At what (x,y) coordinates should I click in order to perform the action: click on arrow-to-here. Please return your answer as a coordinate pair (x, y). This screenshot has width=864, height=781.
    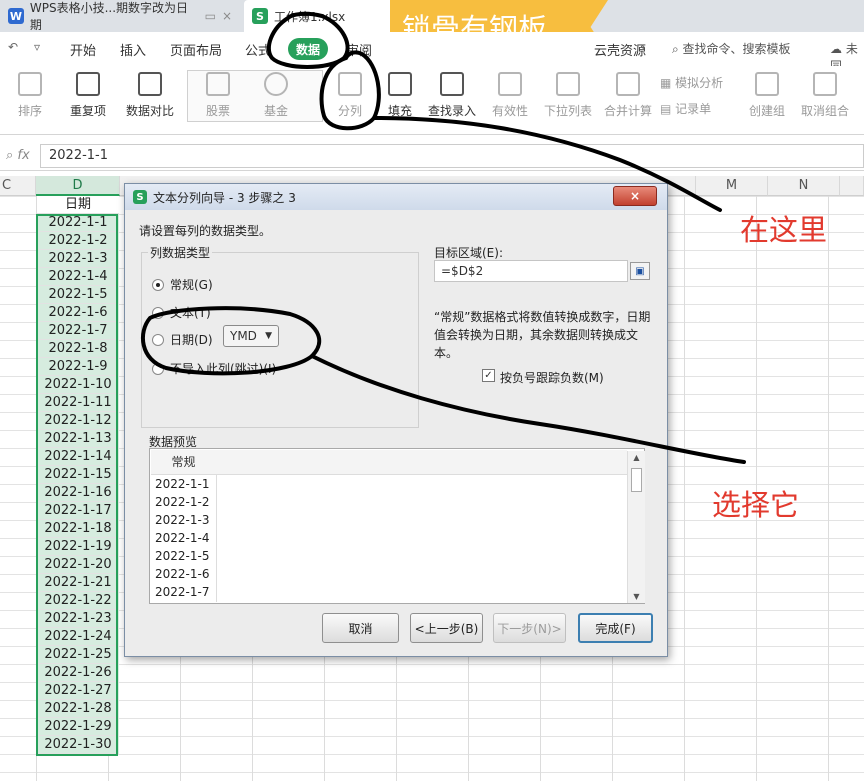
    Looking at the image, I should click on (547, 164).